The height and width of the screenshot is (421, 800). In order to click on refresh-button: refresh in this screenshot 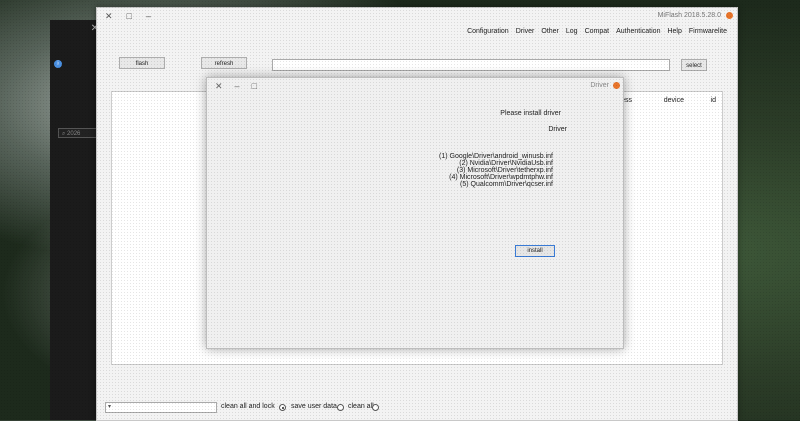, I will do `click(224, 63)`.